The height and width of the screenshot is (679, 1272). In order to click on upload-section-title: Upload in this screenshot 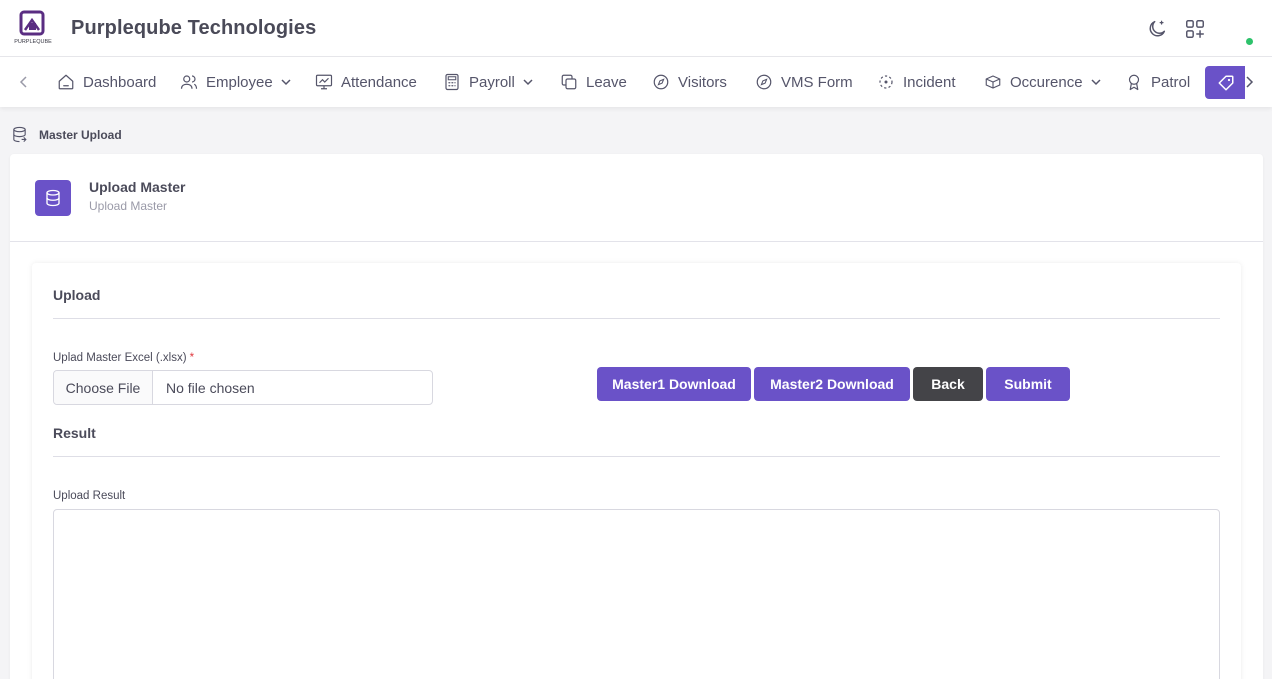, I will do `click(77, 295)`.